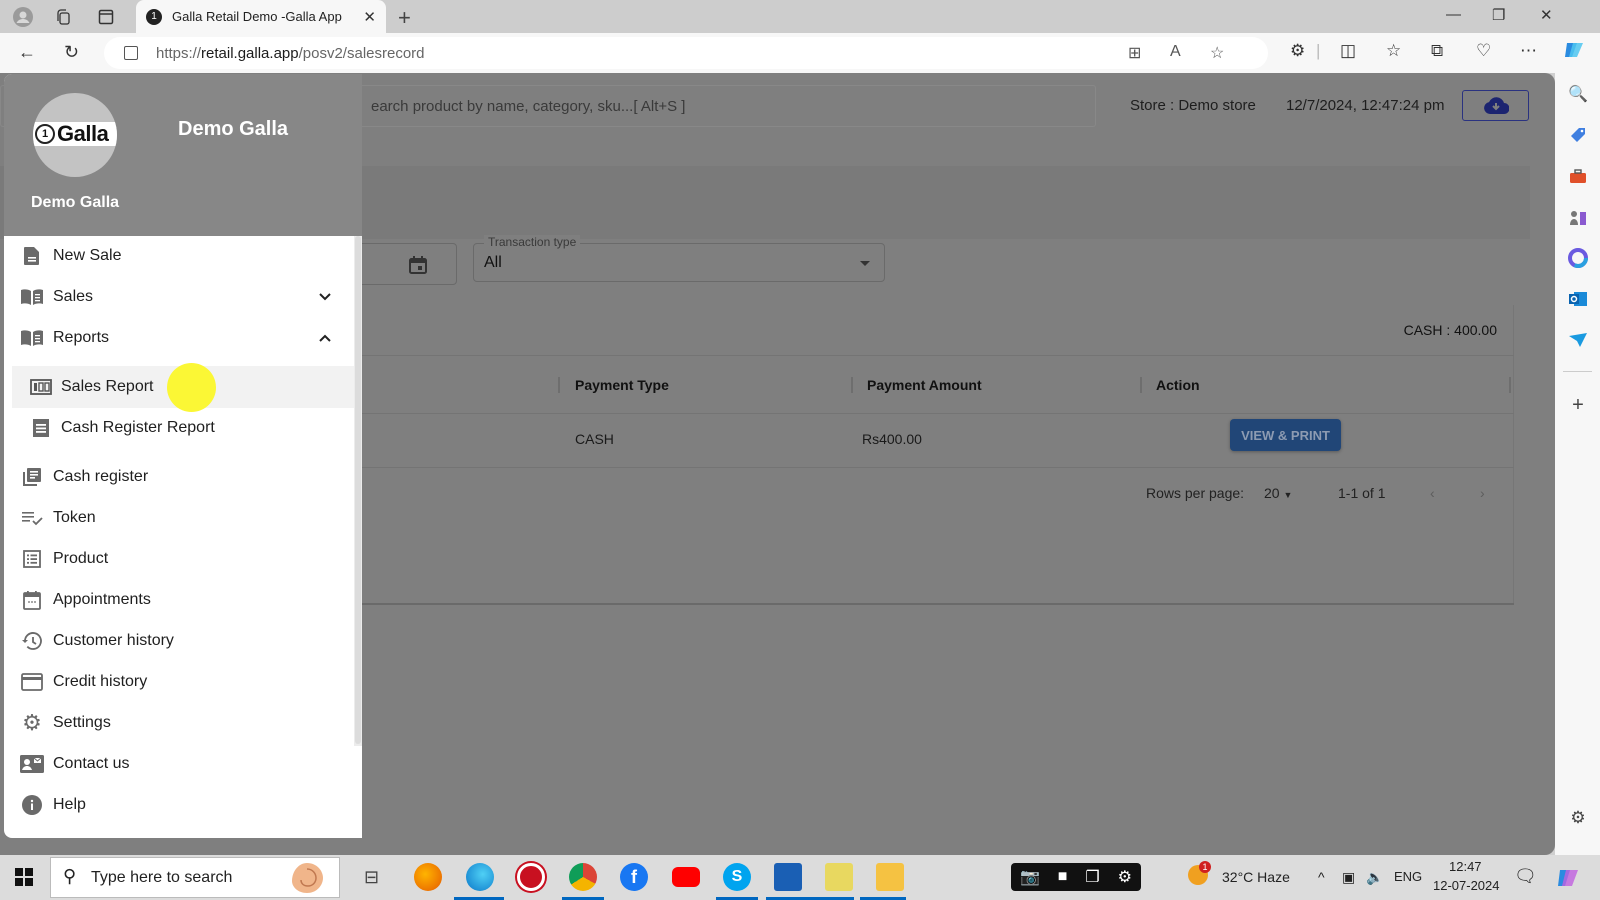 The height and width of the screenshot is (900, 1600). I want to click on restore-button: ❐, so click(1498, 15).